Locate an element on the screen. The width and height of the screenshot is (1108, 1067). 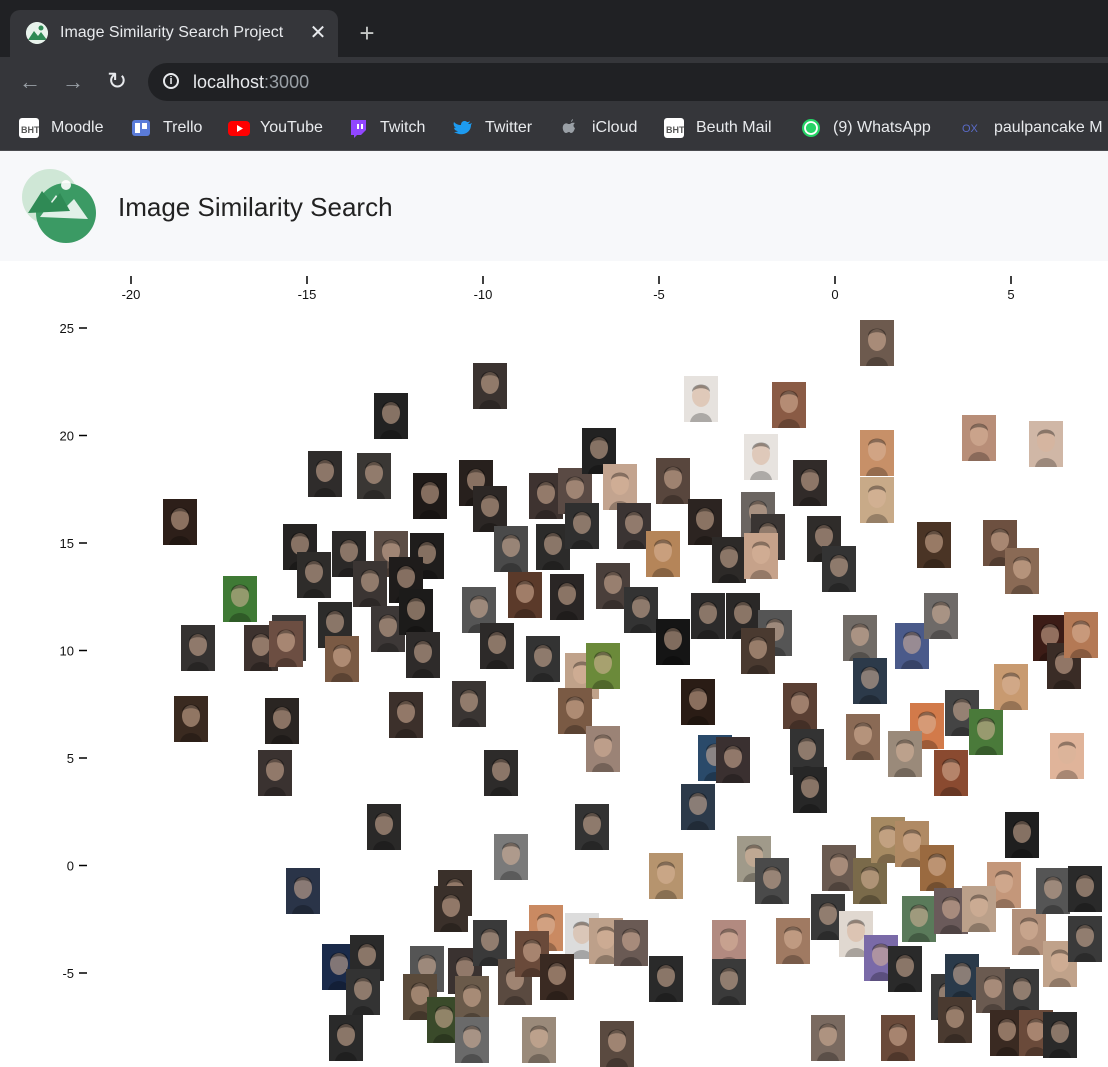
browser-tab: Image Similarity Search Project ✕ is located at coordinates (174, 33).